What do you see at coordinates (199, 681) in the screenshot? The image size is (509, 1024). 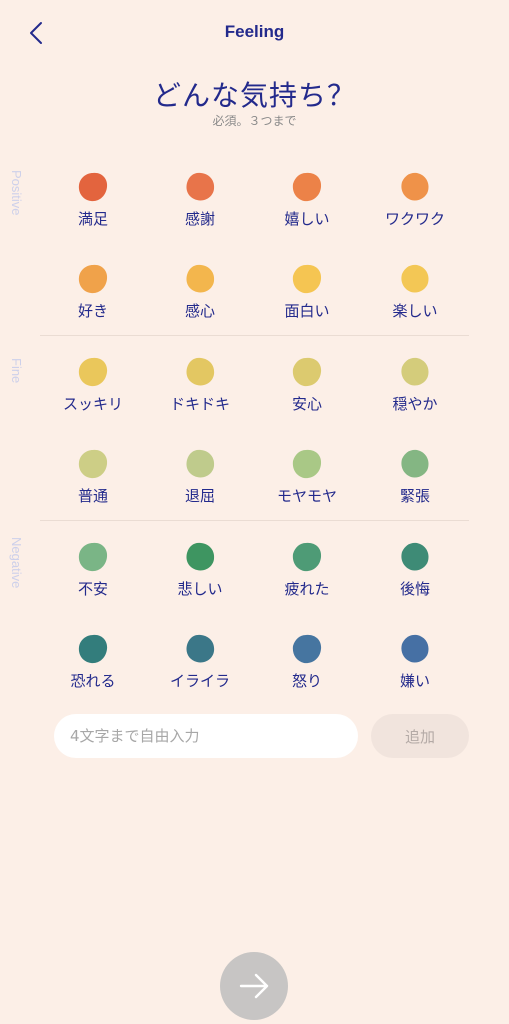 I see `emotion-label: イライラ` at bounding box center [199, 681].